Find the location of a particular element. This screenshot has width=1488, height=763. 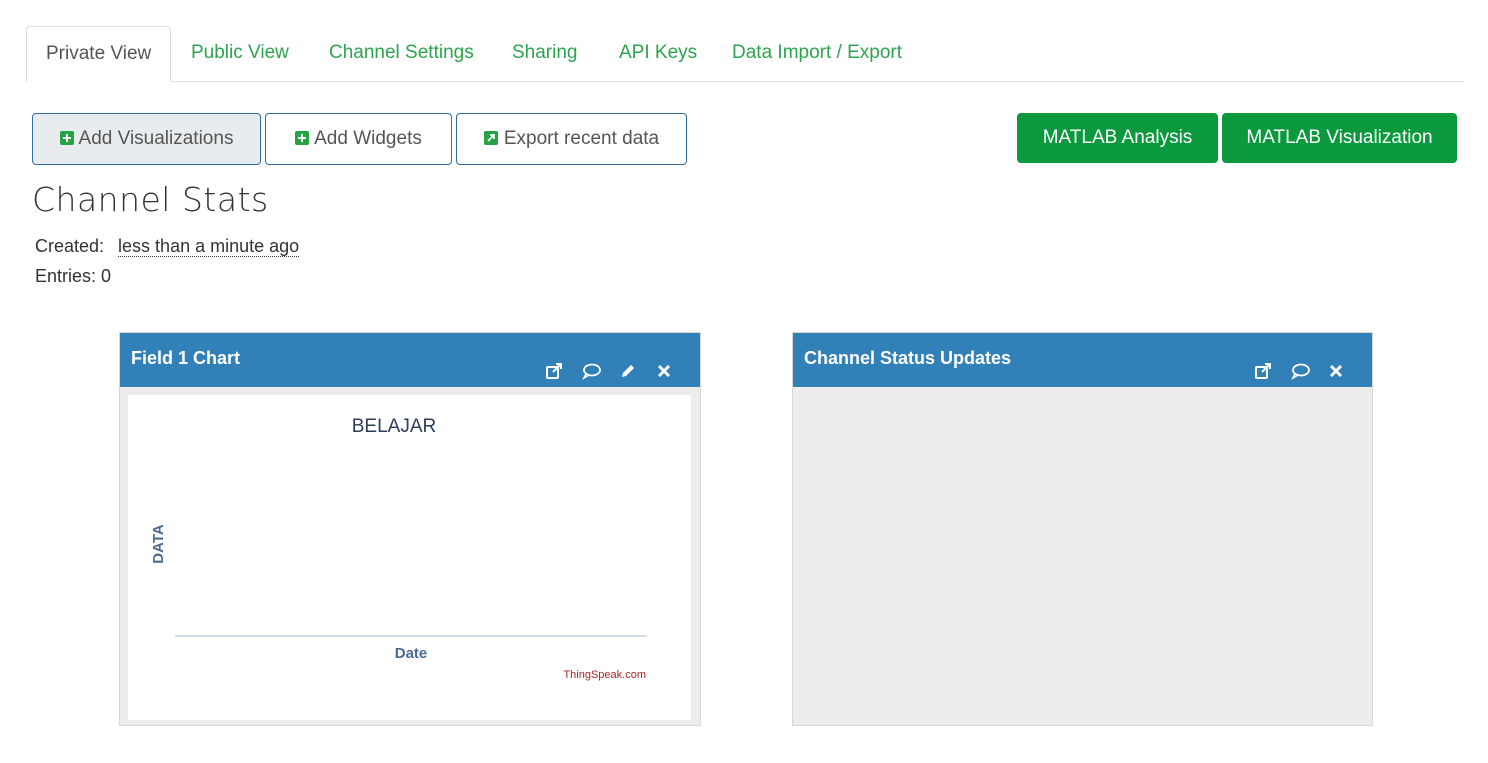

add-widgets-button: Add Widgets is located at coordinates (358, 139).